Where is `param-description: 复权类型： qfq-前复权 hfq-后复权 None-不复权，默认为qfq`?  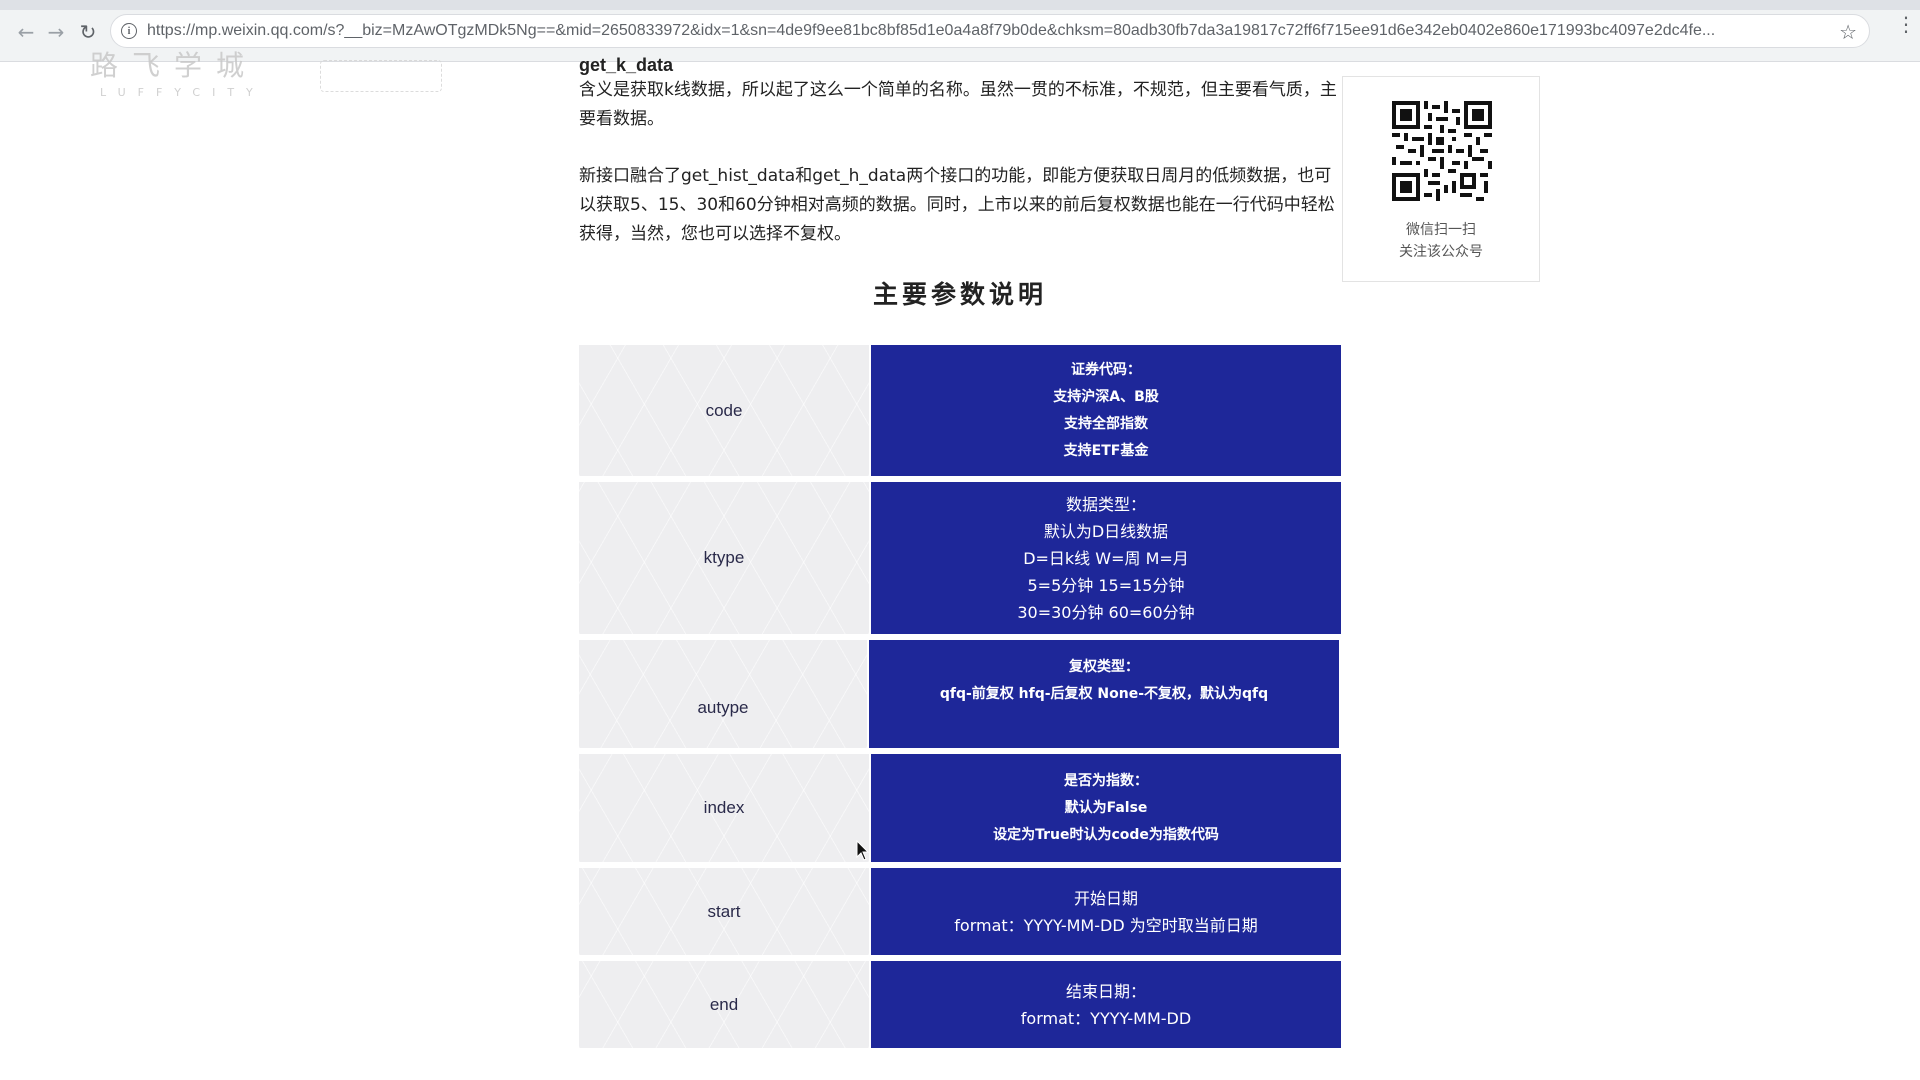
param-description: 复权类型： qfq-前复权 hfq-后复权 None-不复权，默认为qfq is located at coordinates (1104, 694).